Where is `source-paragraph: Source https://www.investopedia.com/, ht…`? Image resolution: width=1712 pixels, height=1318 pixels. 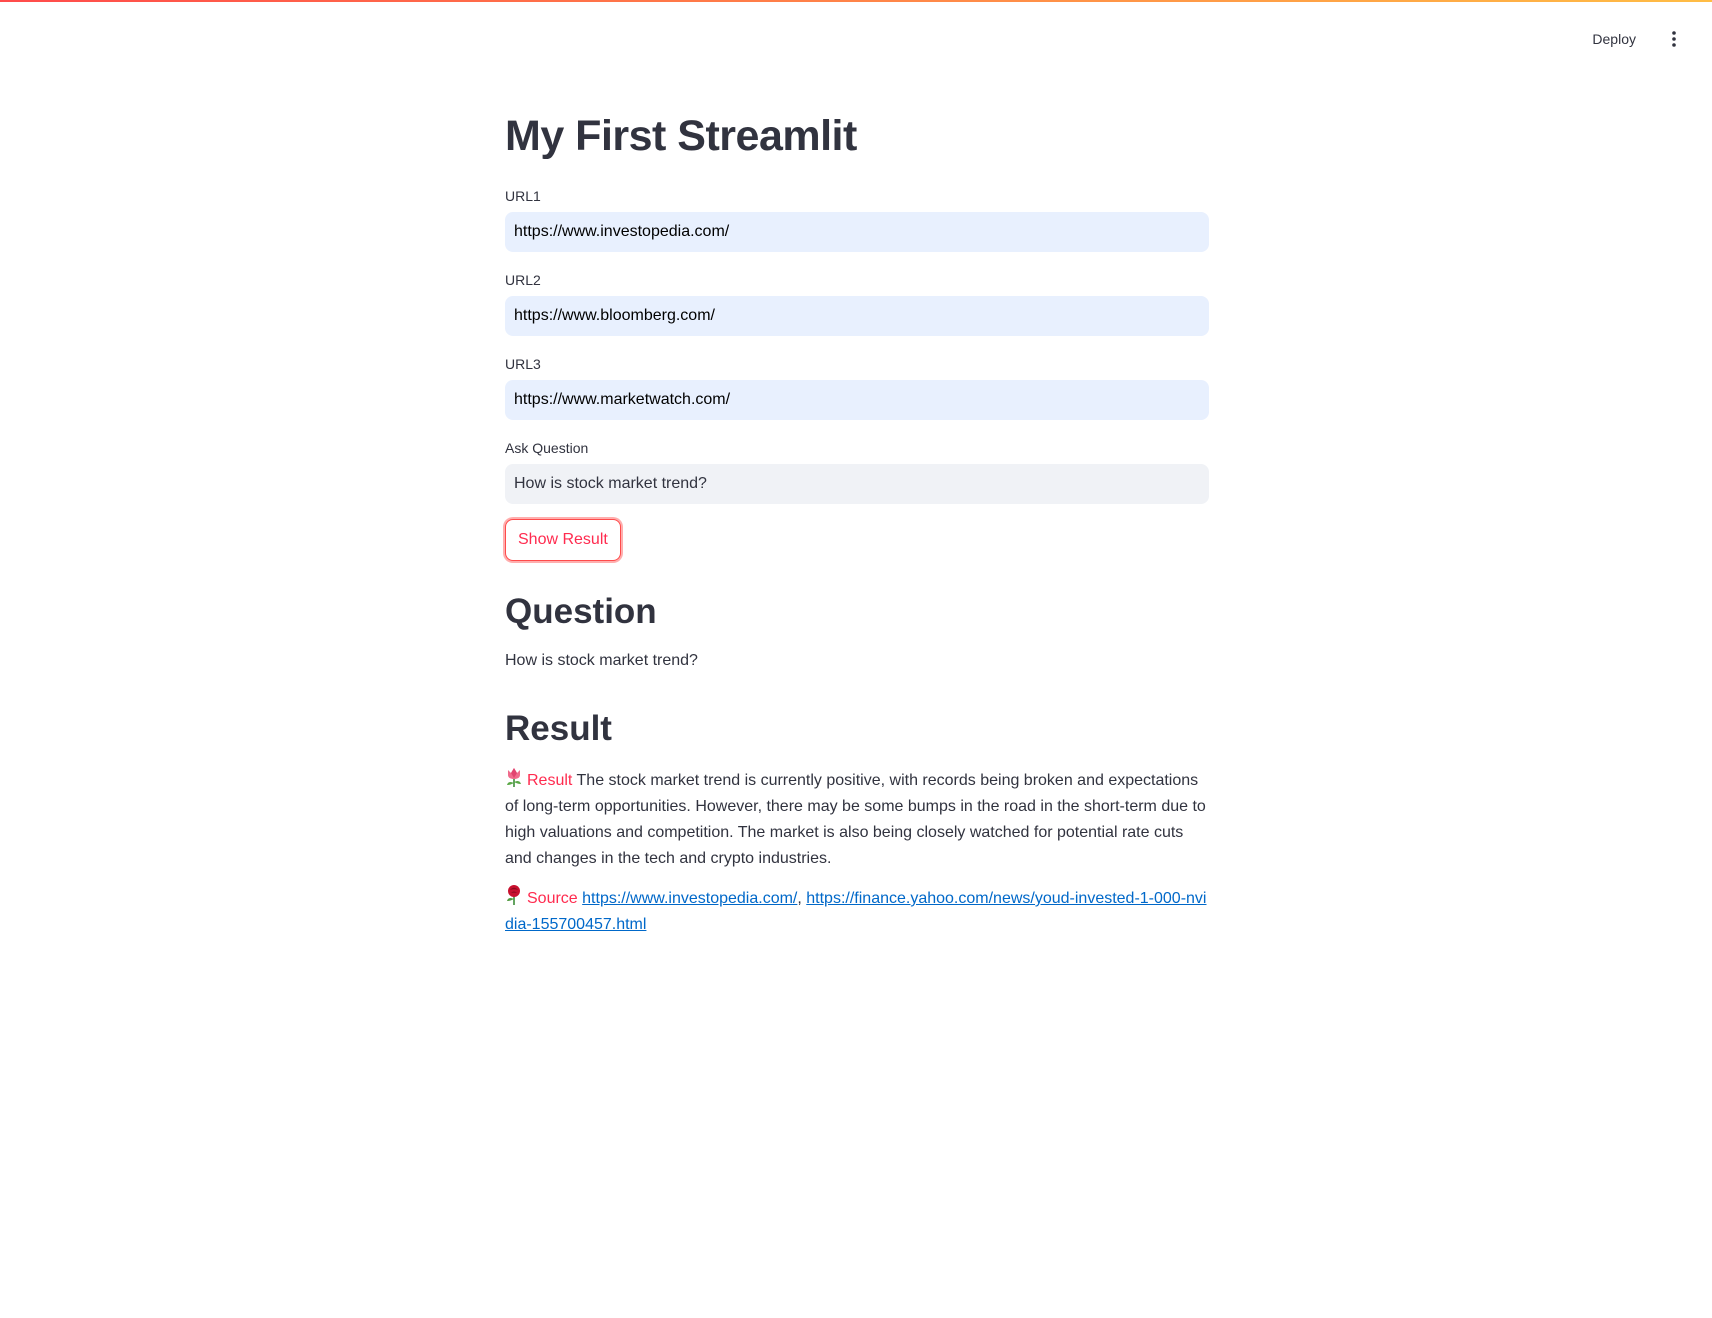 source-paragraph: Source https://www.investopedia.com/, ht… is located at coordinates (857, 911).